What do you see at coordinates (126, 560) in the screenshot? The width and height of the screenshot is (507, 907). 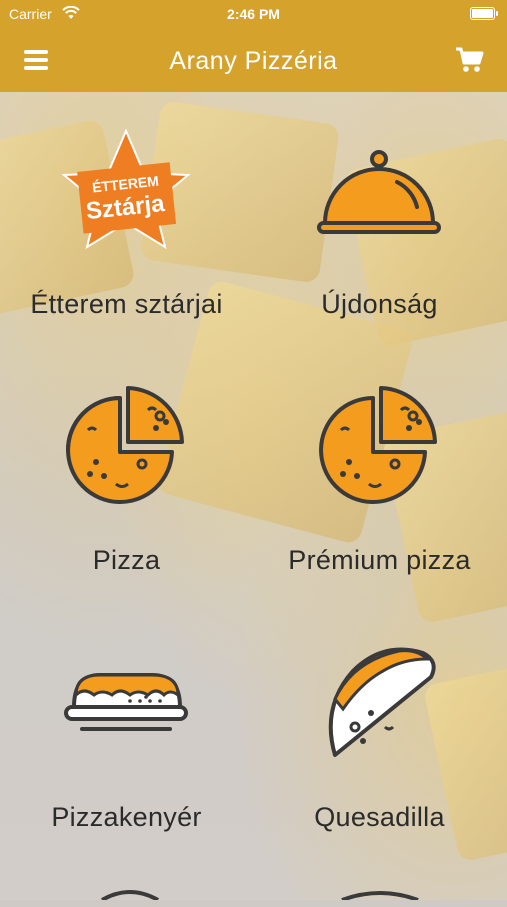 I see `category-label: Pizza` at bounding box center [126, 560].